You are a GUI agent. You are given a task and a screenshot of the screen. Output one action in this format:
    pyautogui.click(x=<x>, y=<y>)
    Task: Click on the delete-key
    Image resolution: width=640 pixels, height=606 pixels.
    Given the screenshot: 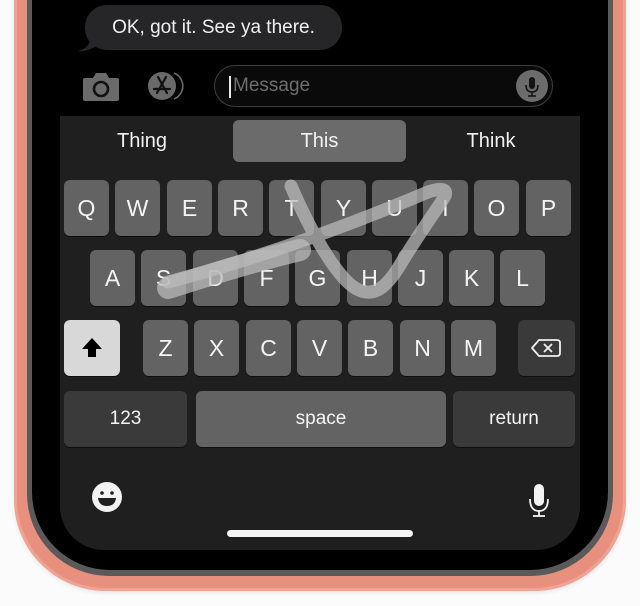 What is the action you would take?
    pyautogui.click(x=546, y=348)
    